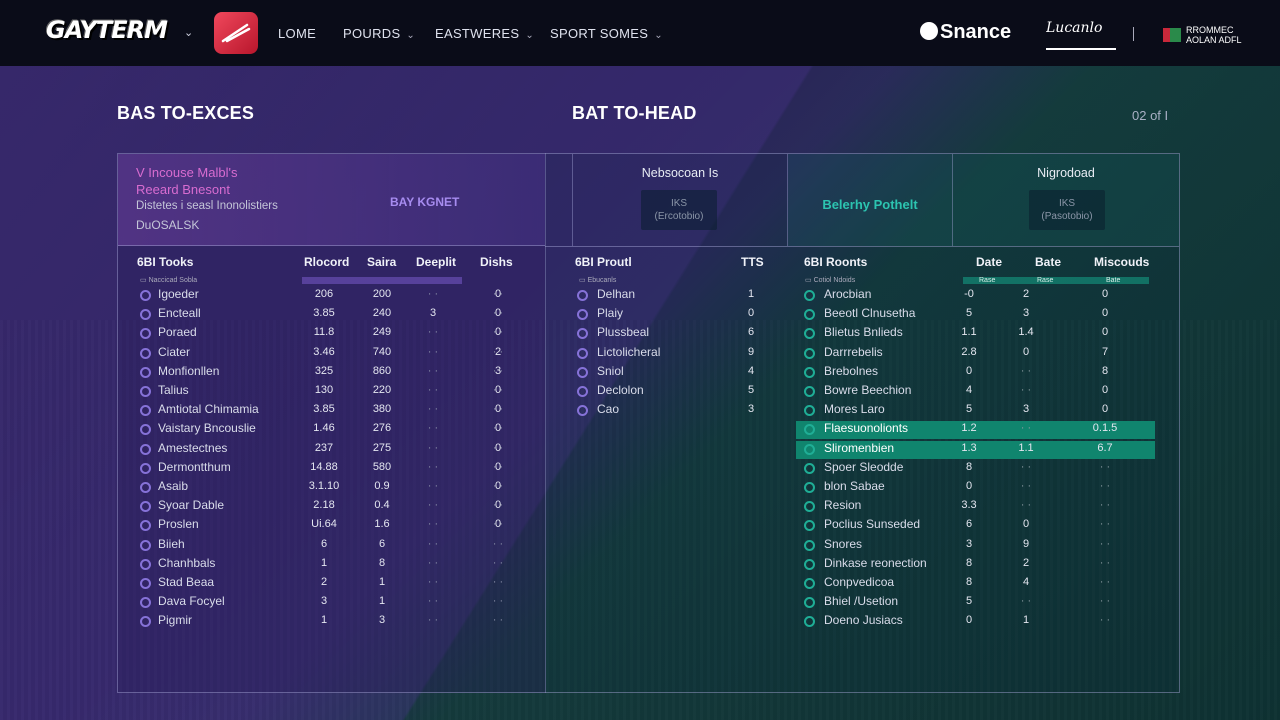 This screenshot has width=1280, height=720. I want to click on nav-item-home: LOME, so click(297, 33).